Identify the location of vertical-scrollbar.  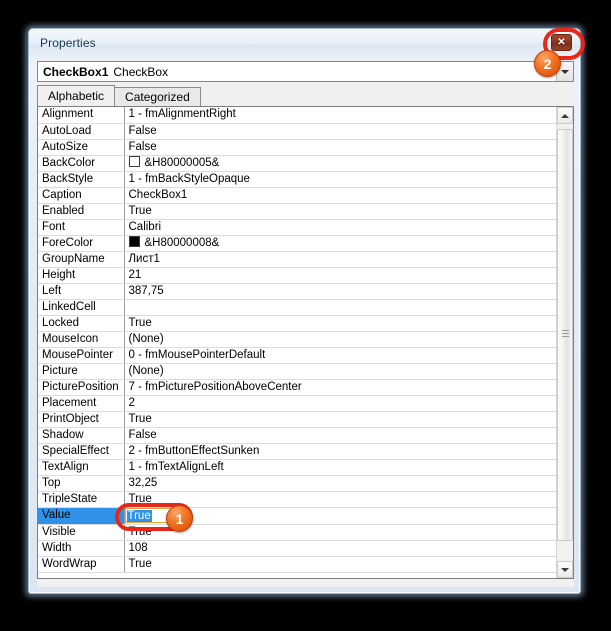
(564, 342).